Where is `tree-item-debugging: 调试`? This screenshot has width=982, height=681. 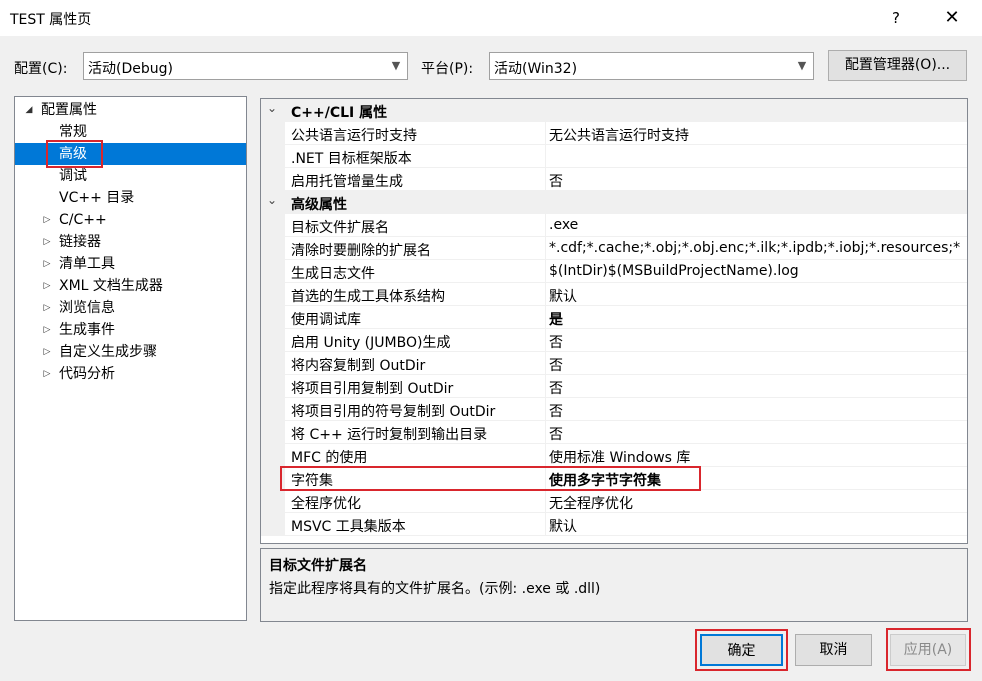
tree-item-debugging: 调试 is located at coordinates (130, 176).